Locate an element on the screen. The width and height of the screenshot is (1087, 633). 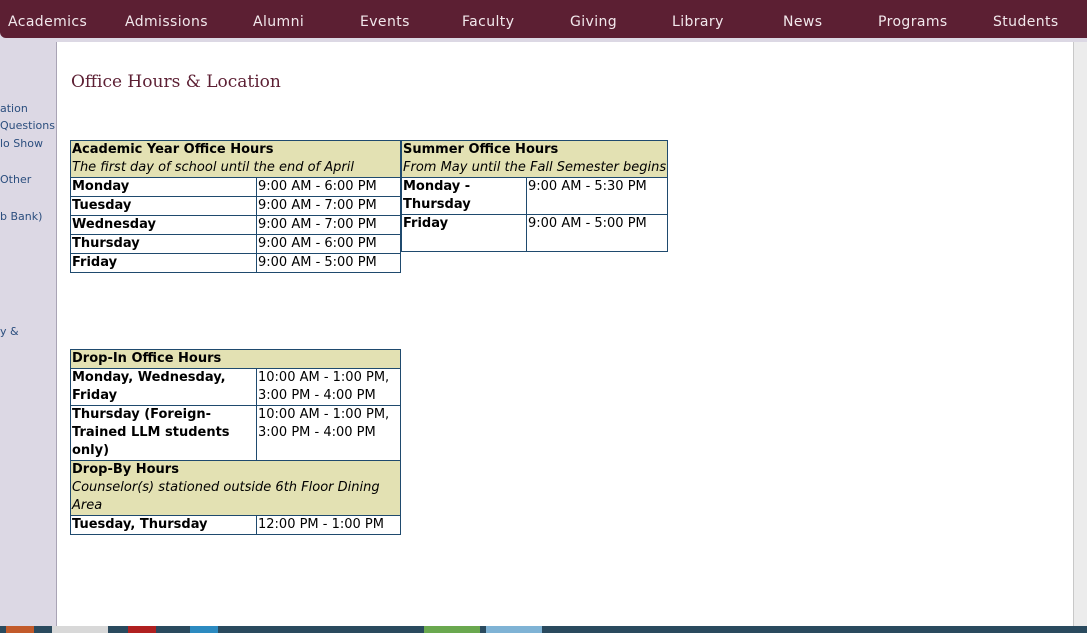
nav-academics: Academics is located at coordinates (47, 19).